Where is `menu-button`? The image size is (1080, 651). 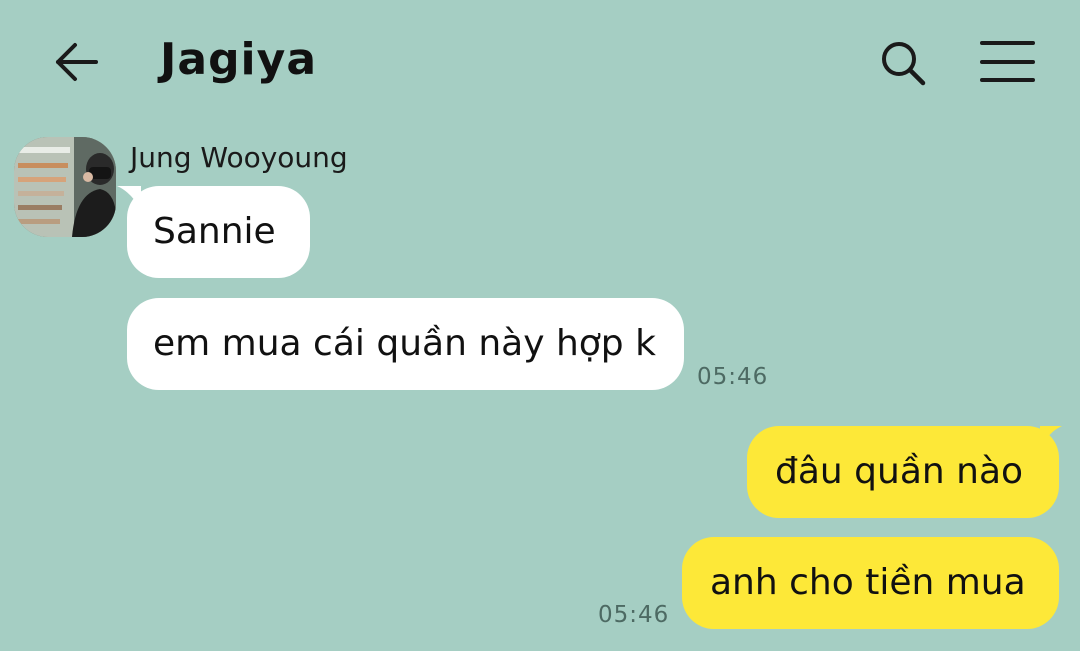 menu-button is located at coordinates (1008, 62).